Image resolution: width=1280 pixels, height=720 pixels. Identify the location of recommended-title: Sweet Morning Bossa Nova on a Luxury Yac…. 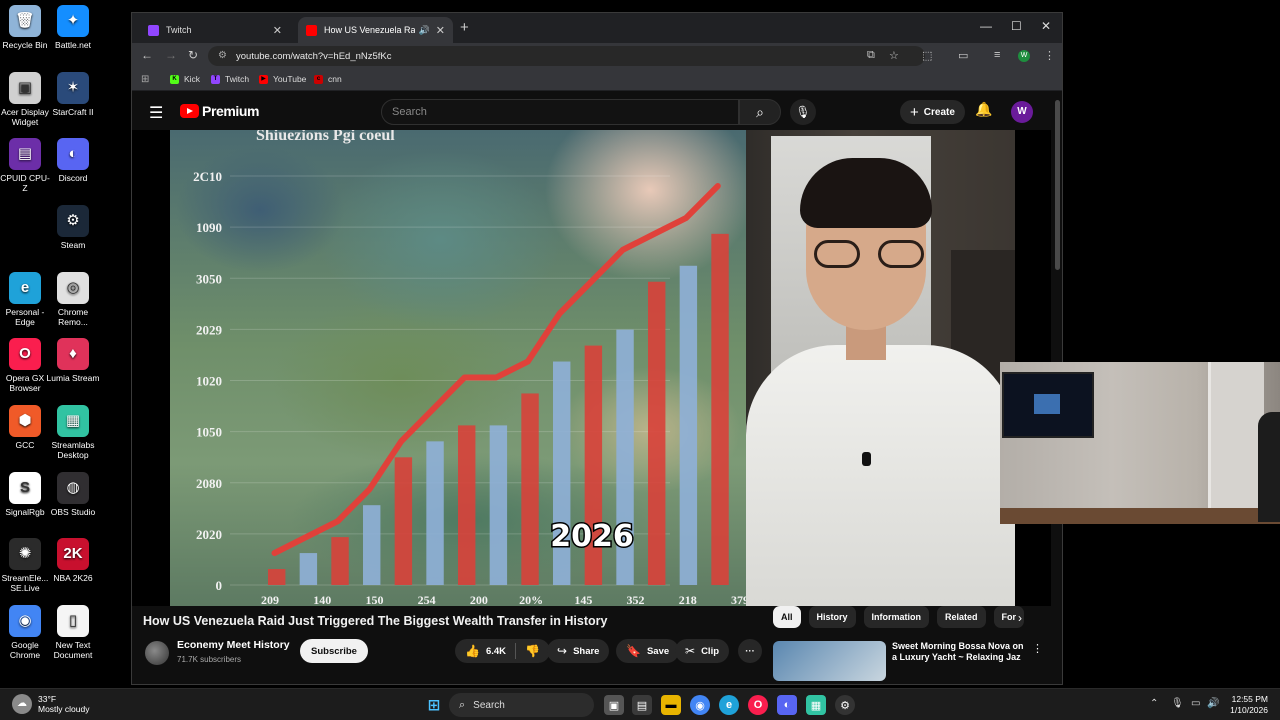
(959, 652).